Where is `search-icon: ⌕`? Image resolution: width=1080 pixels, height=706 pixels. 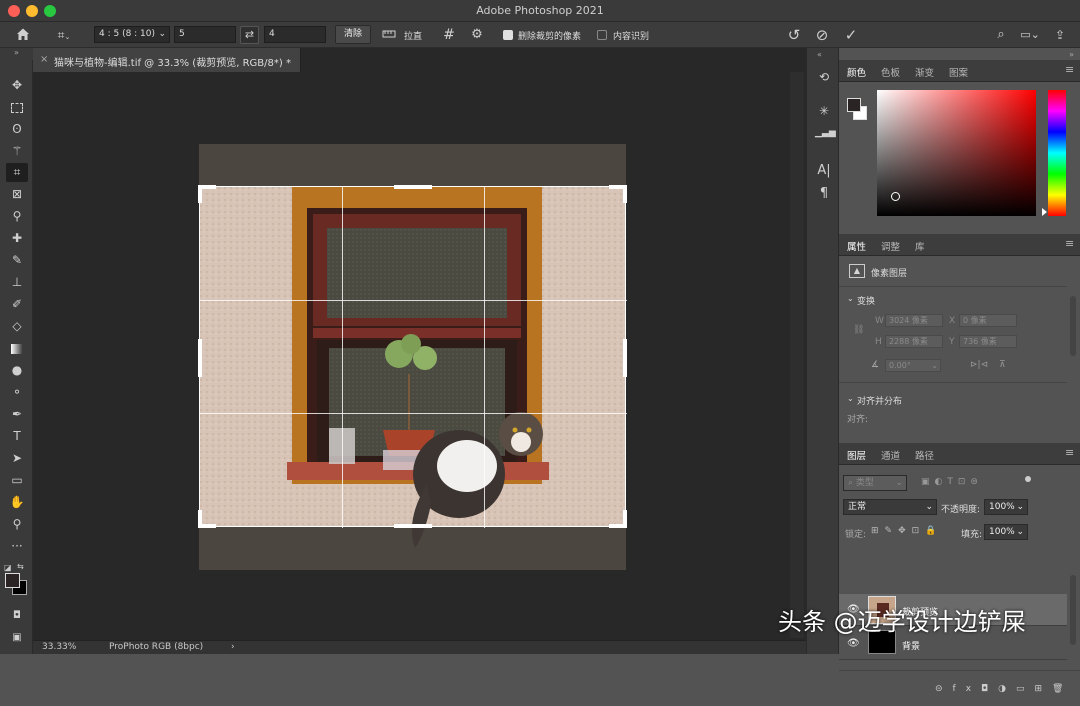
search-icon: ⌕ is located at coordinates (1001, 35).